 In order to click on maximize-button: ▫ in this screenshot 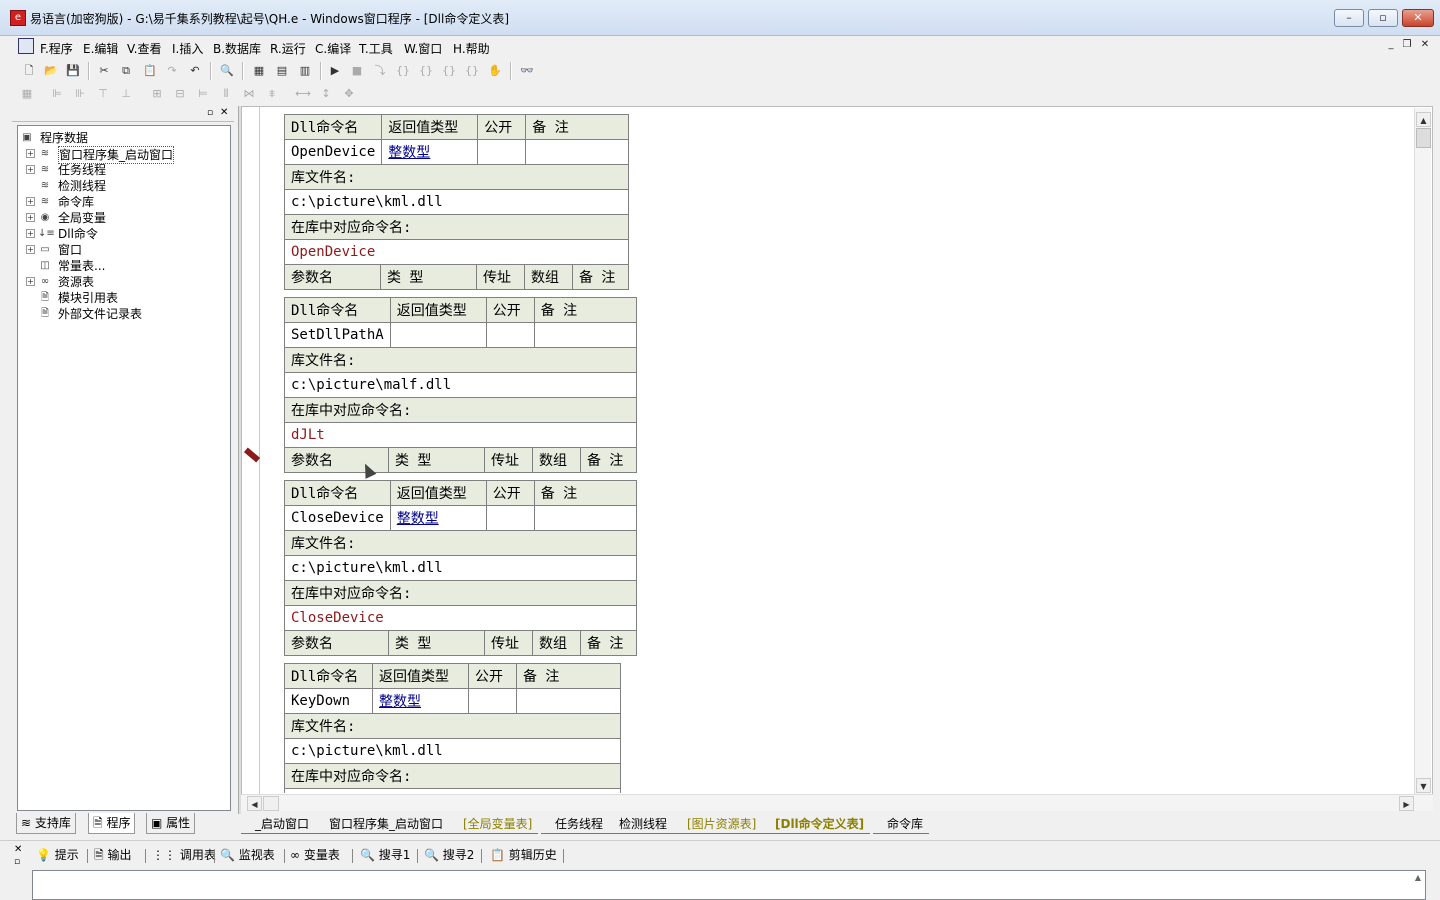, I will do `click(1383, 18)`.